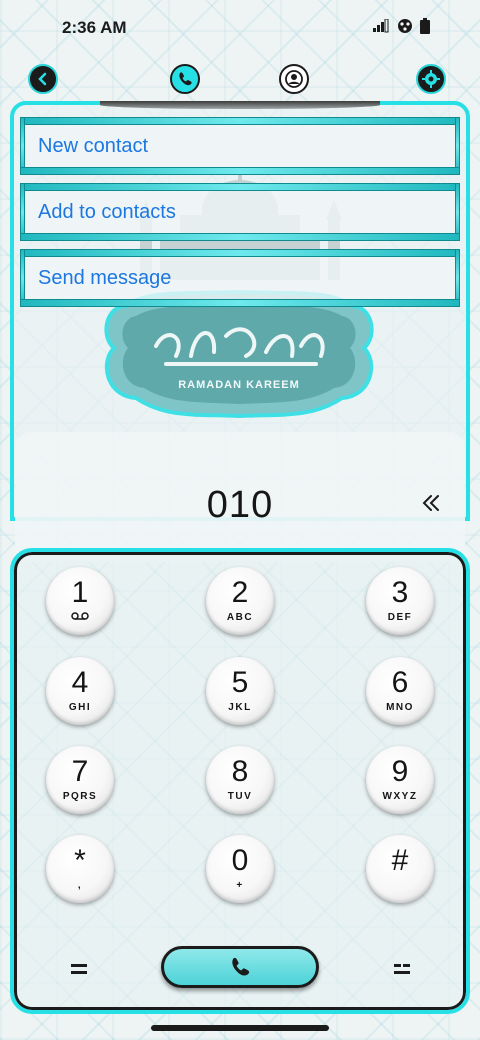 This screenshot has width=480, height=1040. I want to click on key-letters: PQRS, so click(80, 796).